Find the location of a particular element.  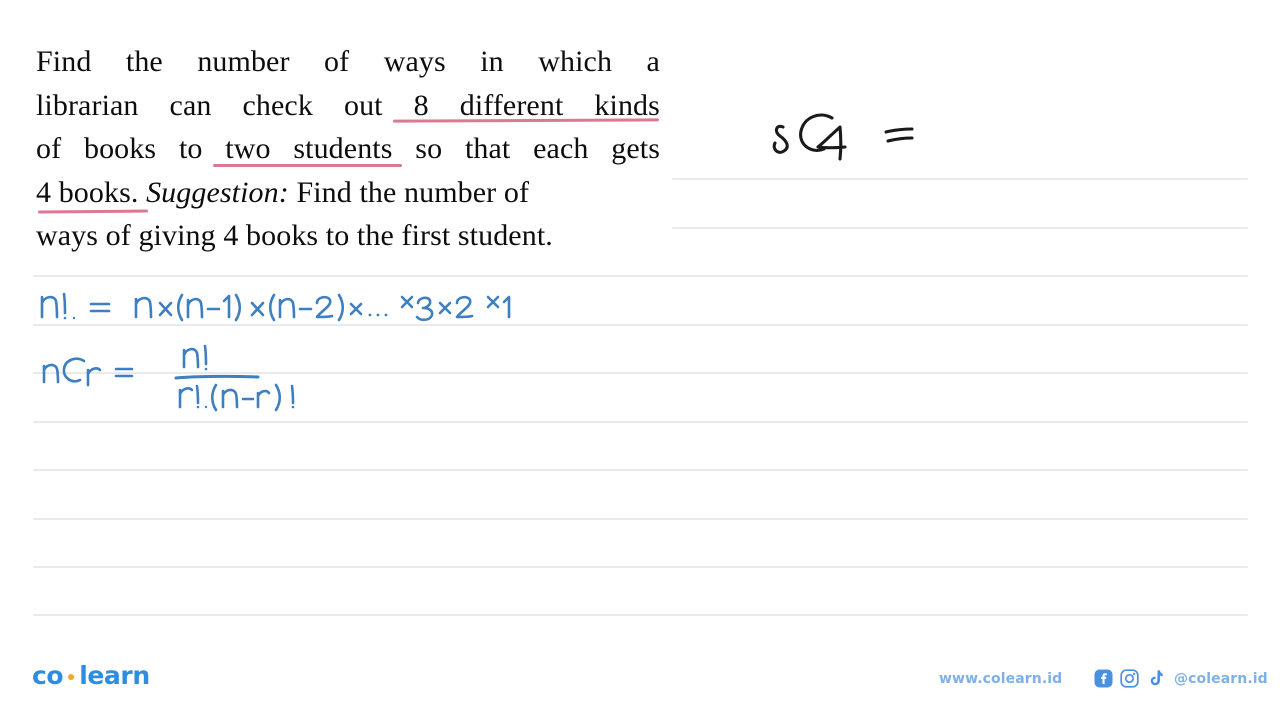

colearn-logo: co learn is located at coordinates (91, 675).